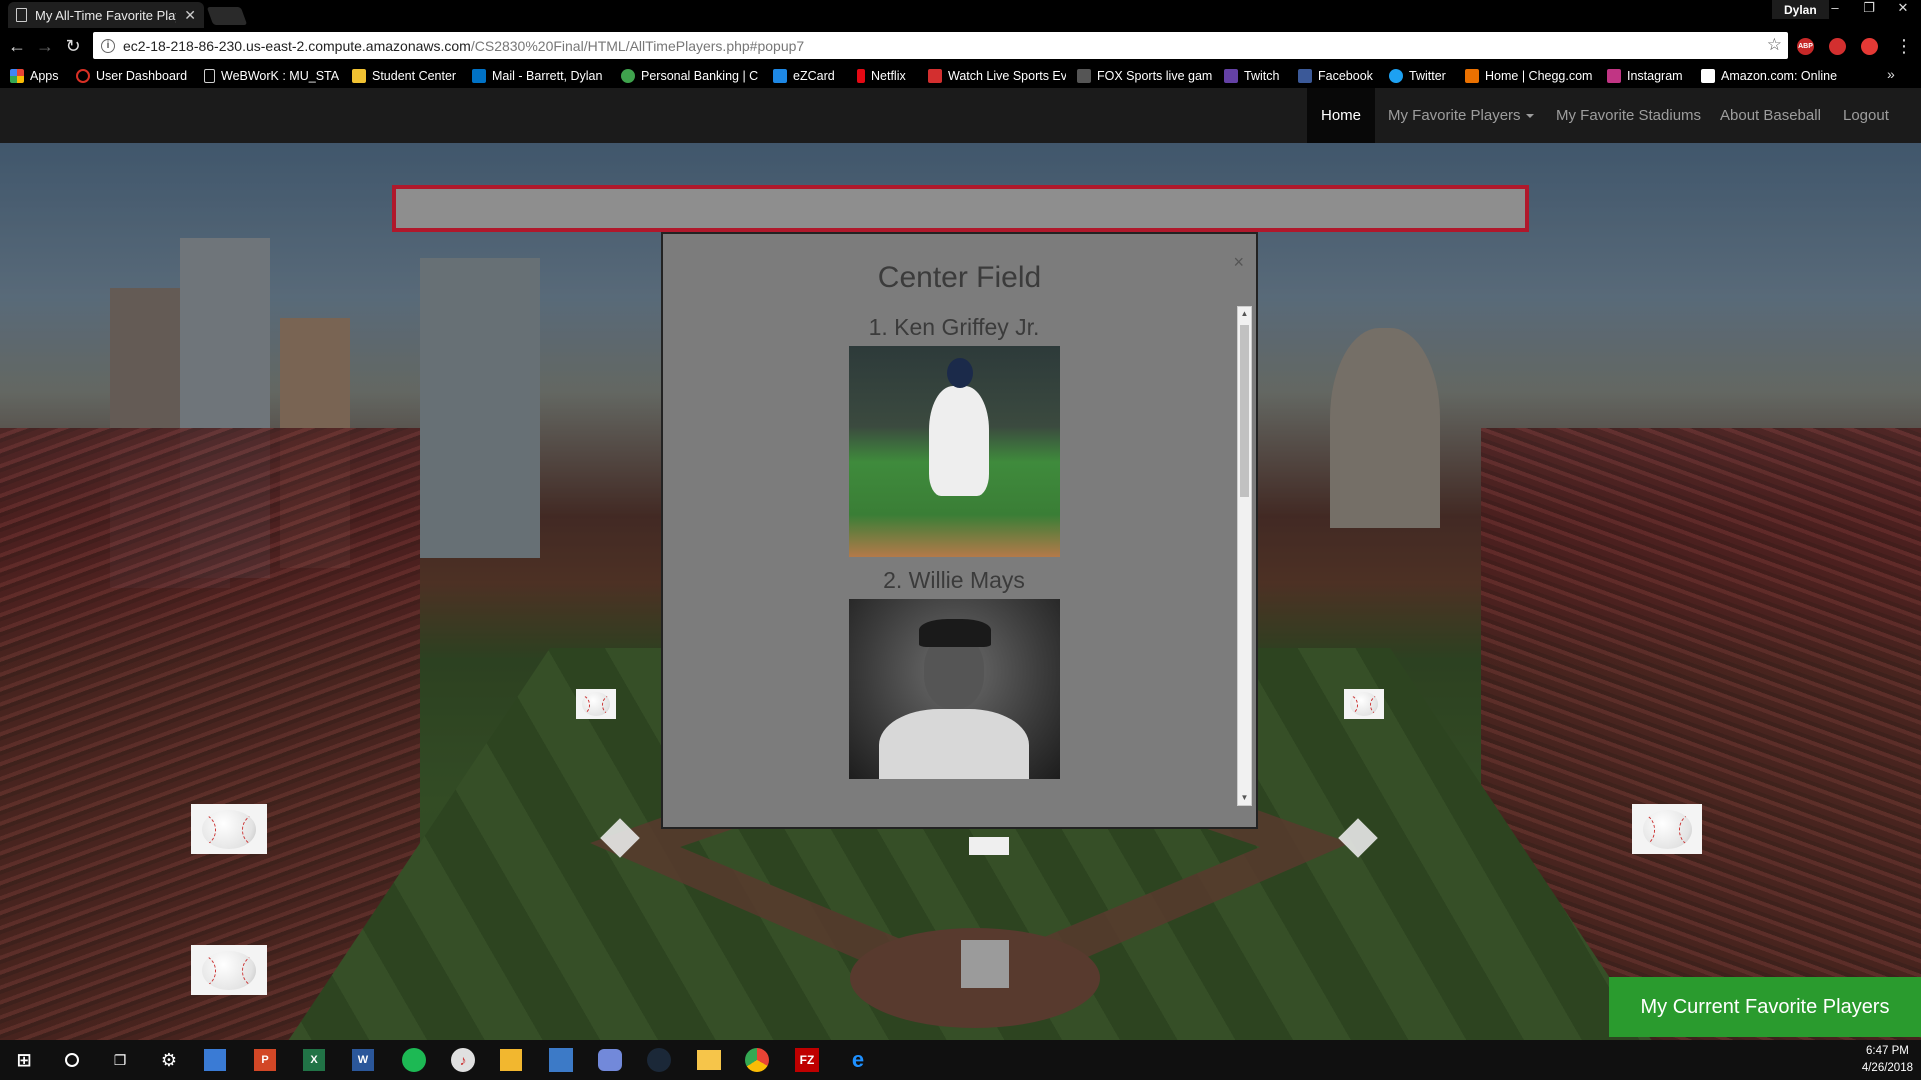 This screenshot has height=1080, width=1921. Describe the element at coordinates (954, 689) in the screenshot. I see `player-photo-mays` at that location.